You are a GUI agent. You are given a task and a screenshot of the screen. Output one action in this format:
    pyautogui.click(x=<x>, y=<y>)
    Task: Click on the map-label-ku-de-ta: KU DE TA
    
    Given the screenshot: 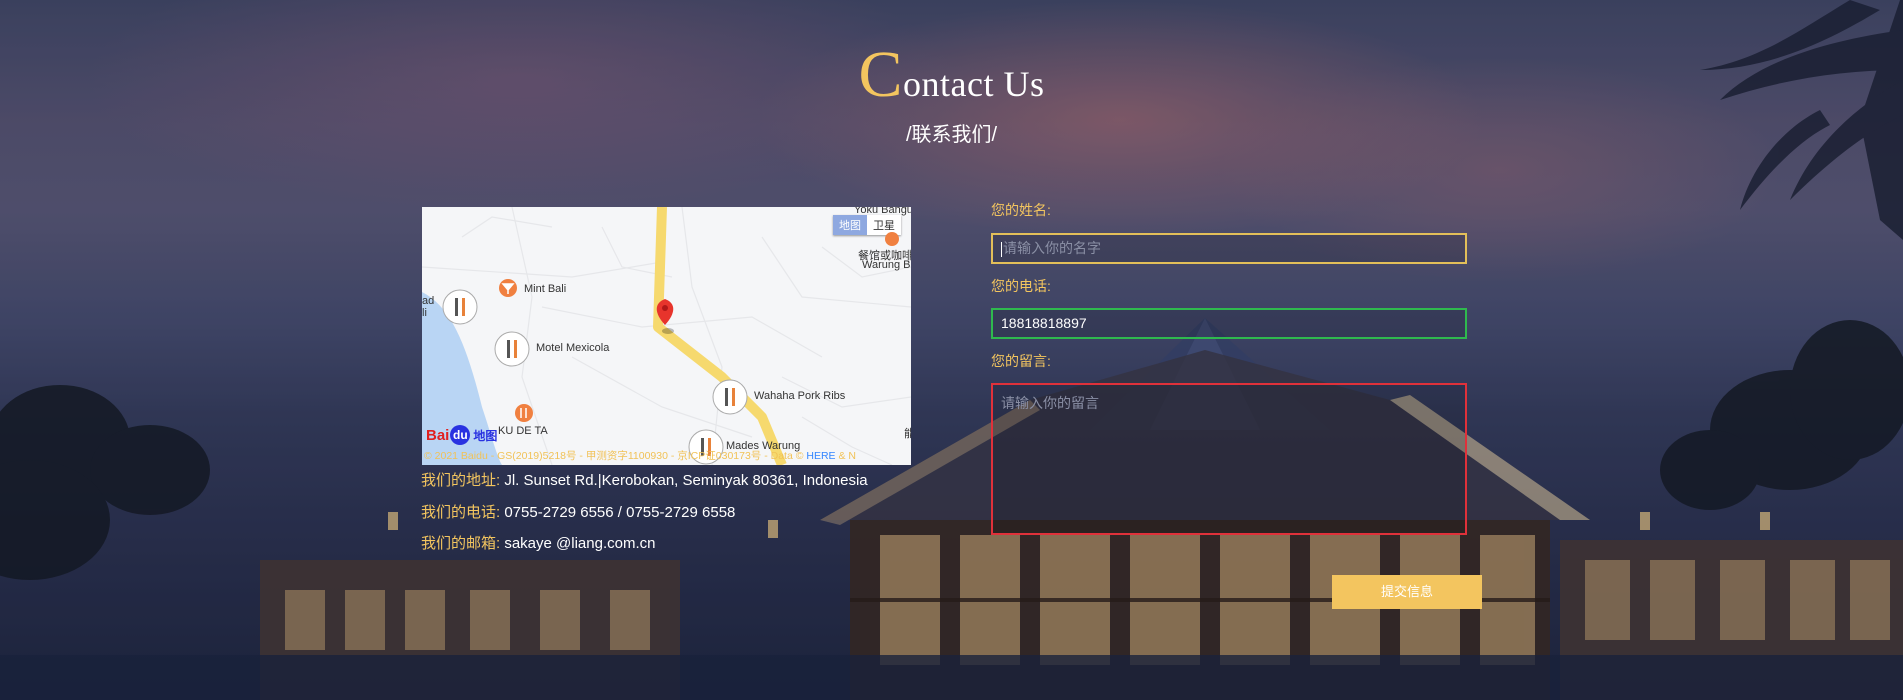 What is the action you would take?
    pyautogui.click(x=523, y=431)
    